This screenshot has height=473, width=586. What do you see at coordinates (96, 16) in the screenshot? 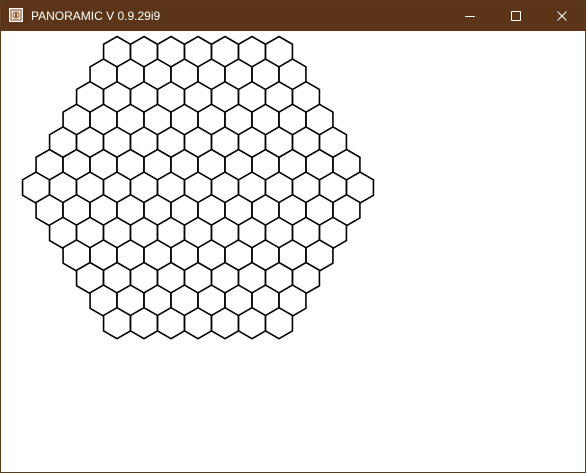
I see `window-title: PANORAMIC V 0.9.29i9` at bounding box center [96, 16].